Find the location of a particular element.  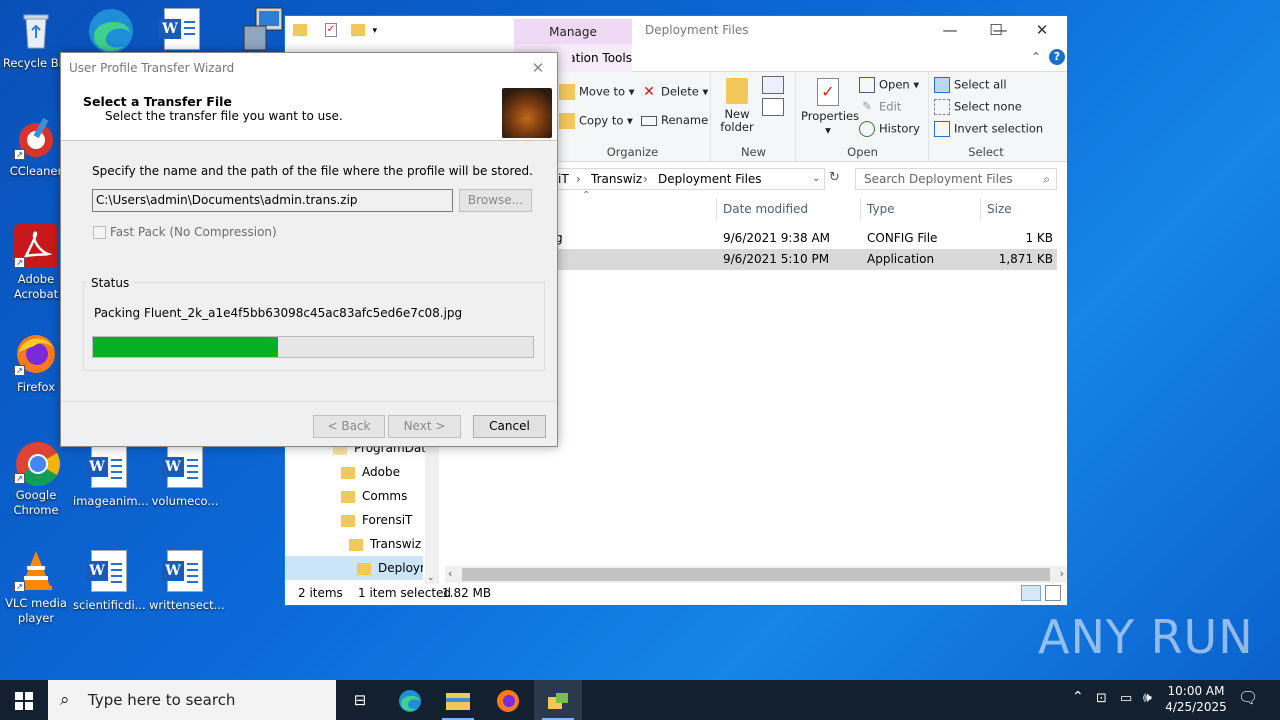

recycle-bin-icon is located at coordinates (36, 30).